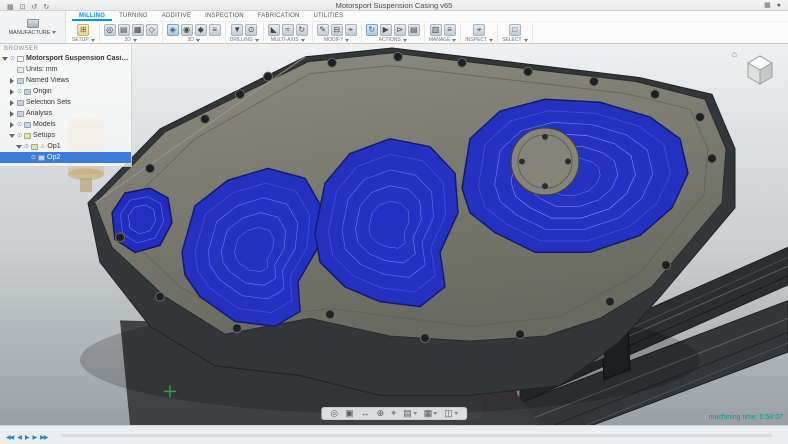 The width and height of the screenshot is (788, 444). What do you see at coordinates (65, 48) in the screenshot?
I see `browser-panel-header: BROWSER` at bounding box center [65, 48].